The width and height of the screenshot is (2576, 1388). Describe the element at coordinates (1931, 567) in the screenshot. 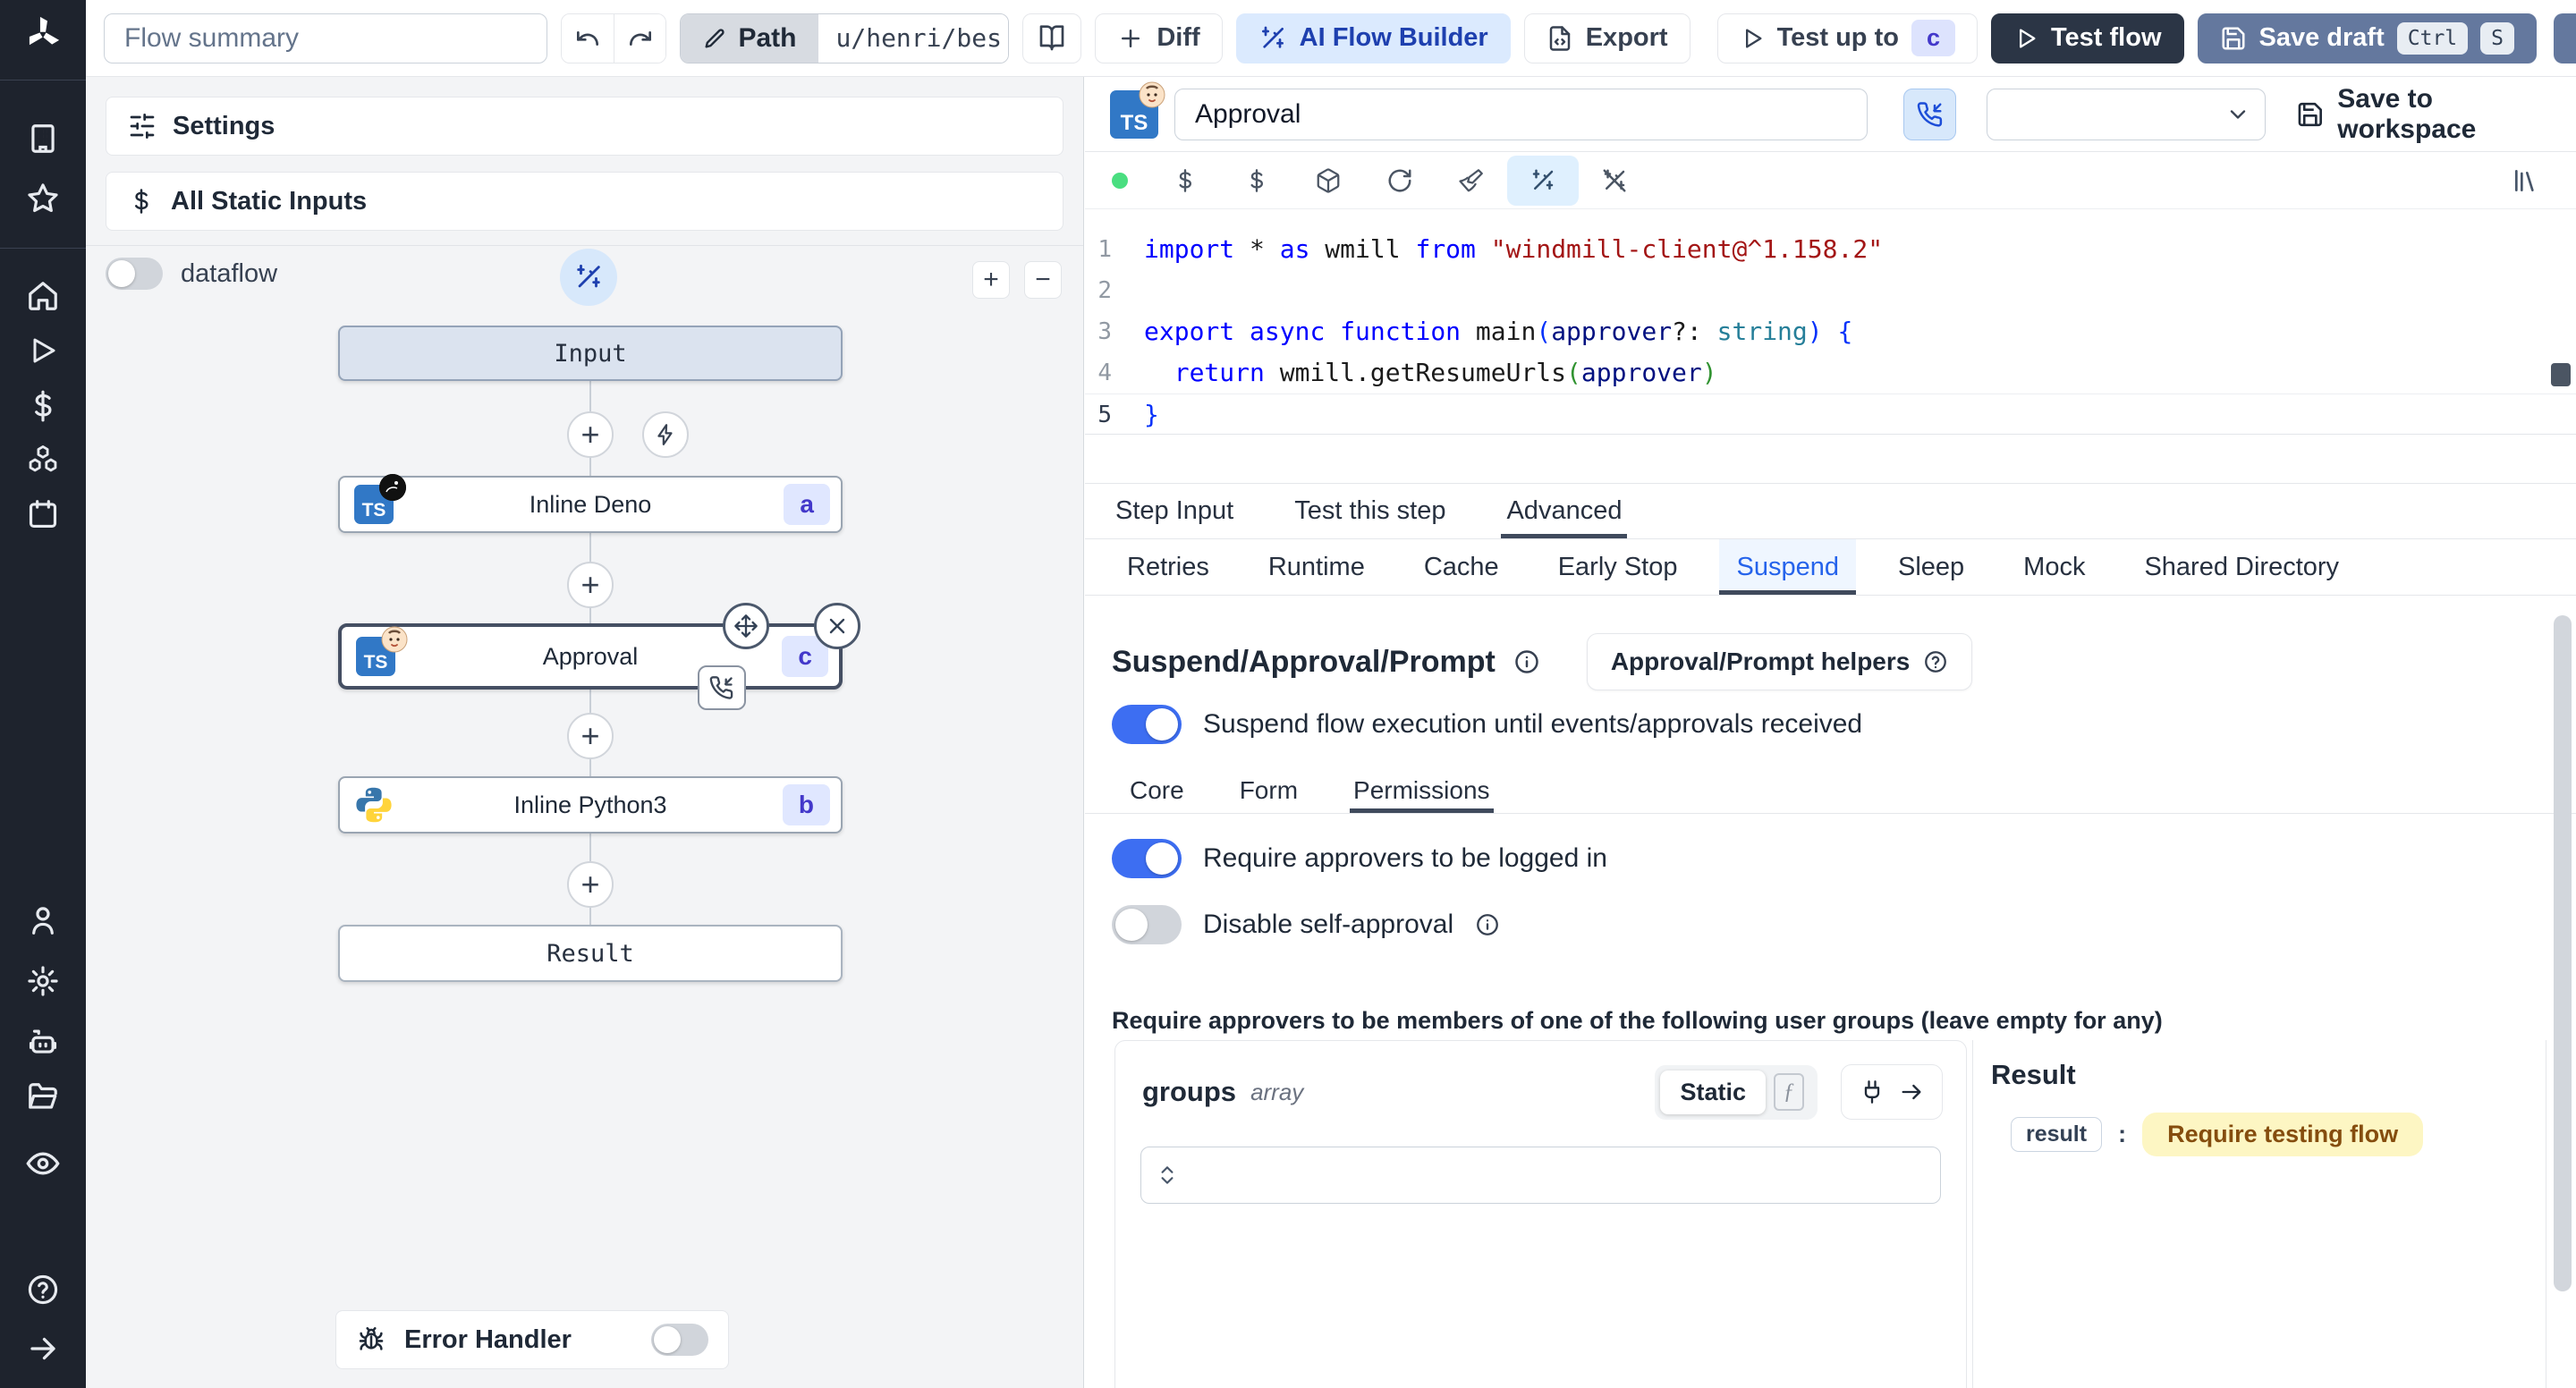

I see `subtab-sleep: Sleep` at that location.